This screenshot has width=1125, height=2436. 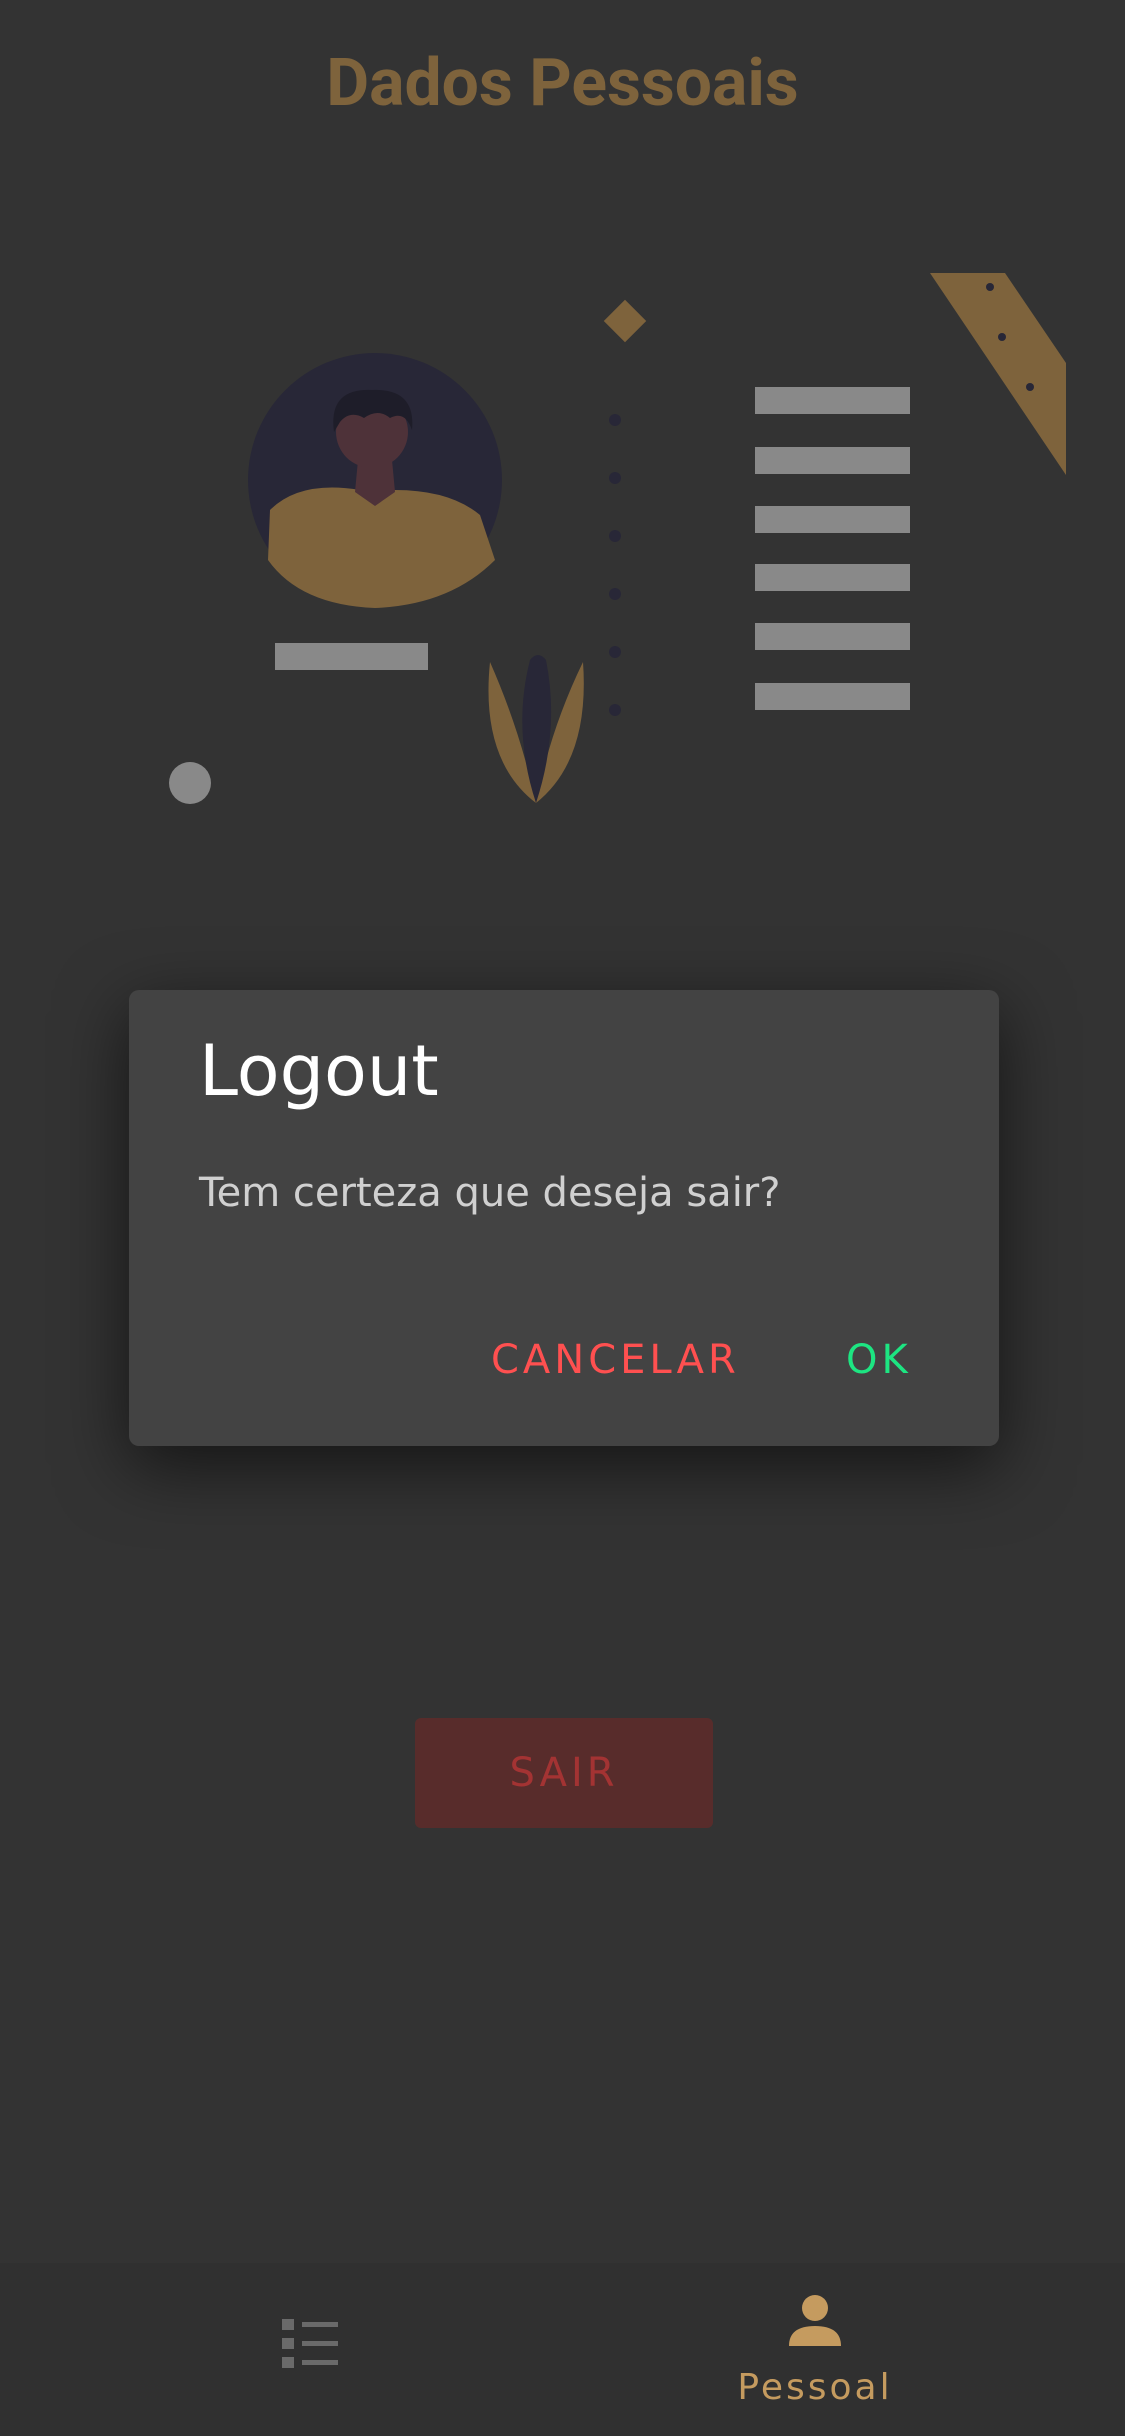 I want to click on dialog-title: Logout, so click(x=319, y=1071).